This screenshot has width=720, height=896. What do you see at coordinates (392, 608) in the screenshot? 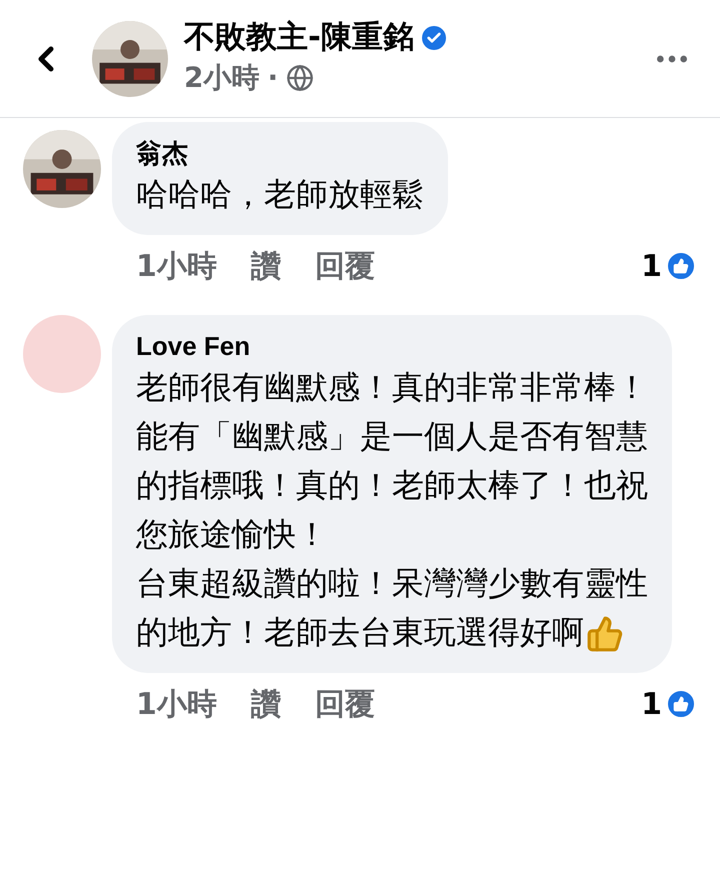
I see `comment-text: 台東超級讚的啦！呆灣灣少數有靈性的地方！老師去台東玩選得好啊` at bounding box center [392, 608].